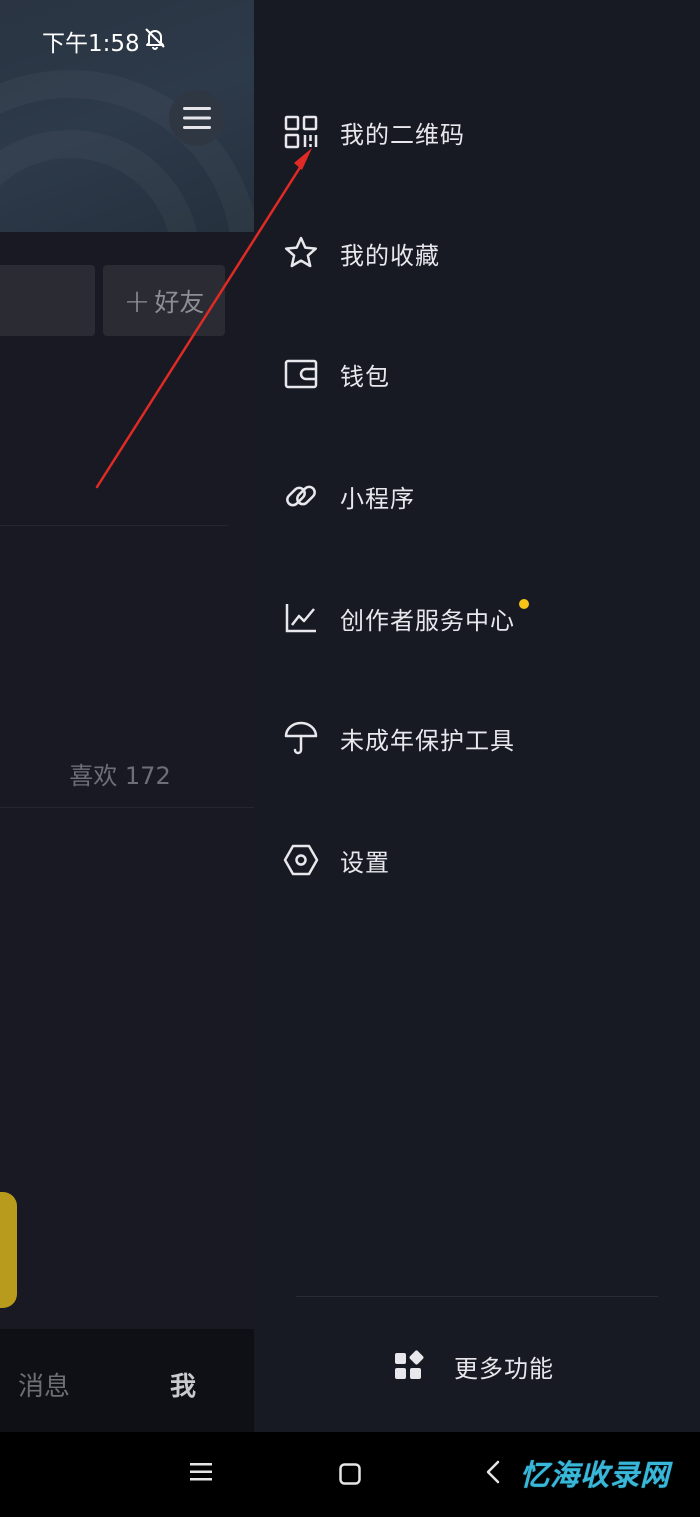  What do you see at coordinates (524, 603) in the screenshot?
I see `notification-dot` at bounding box center [524, 603].